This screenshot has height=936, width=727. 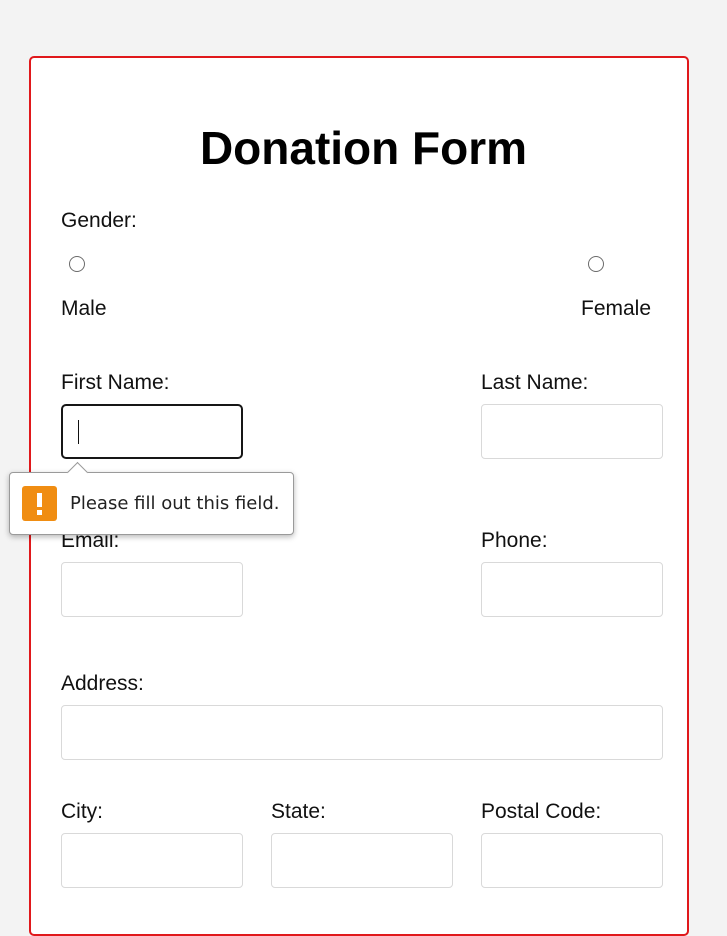 I want to click on address-label: Address:, so click(x=102, y=683).